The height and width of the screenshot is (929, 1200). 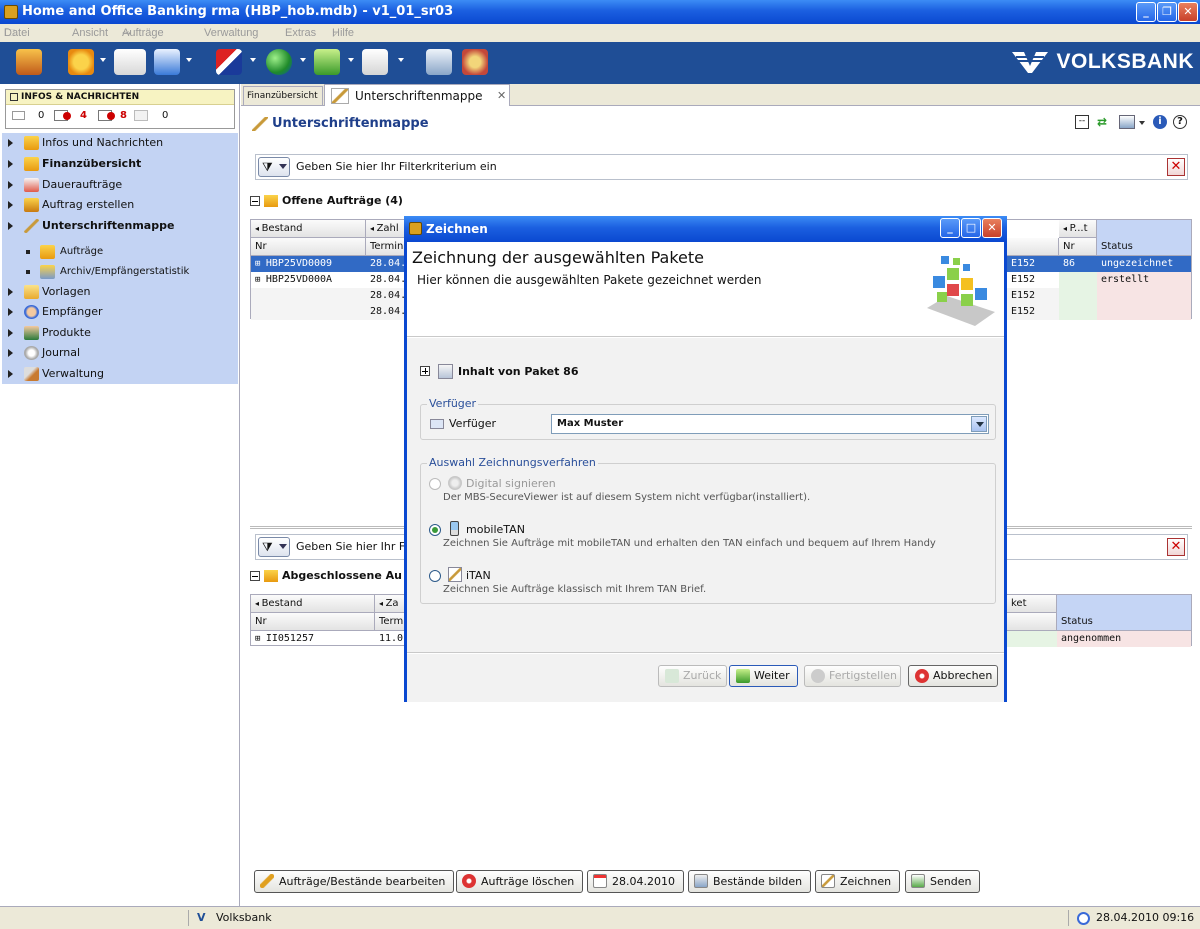 What do you see at coordinates (120, 333) in the screenshot?
I see `nav-produkte: Produkte` at bounding box center [120, 333].